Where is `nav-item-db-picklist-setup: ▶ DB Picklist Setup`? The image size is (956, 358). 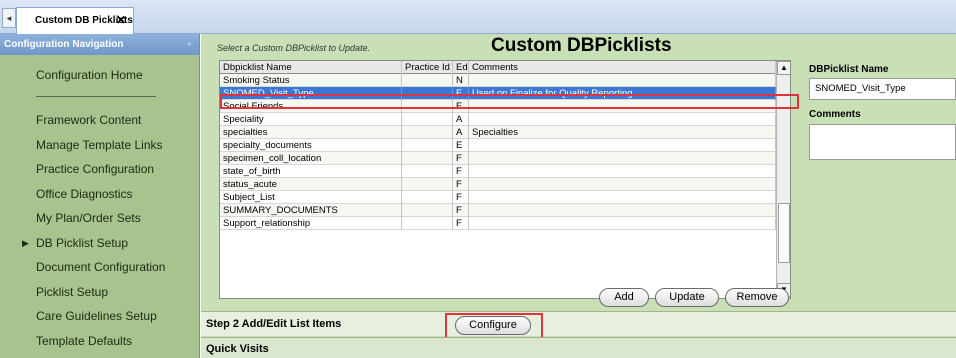
nav-item-db-picklist-setup: ▶ DB Picklist Setup is located at coordinates (100, 243).